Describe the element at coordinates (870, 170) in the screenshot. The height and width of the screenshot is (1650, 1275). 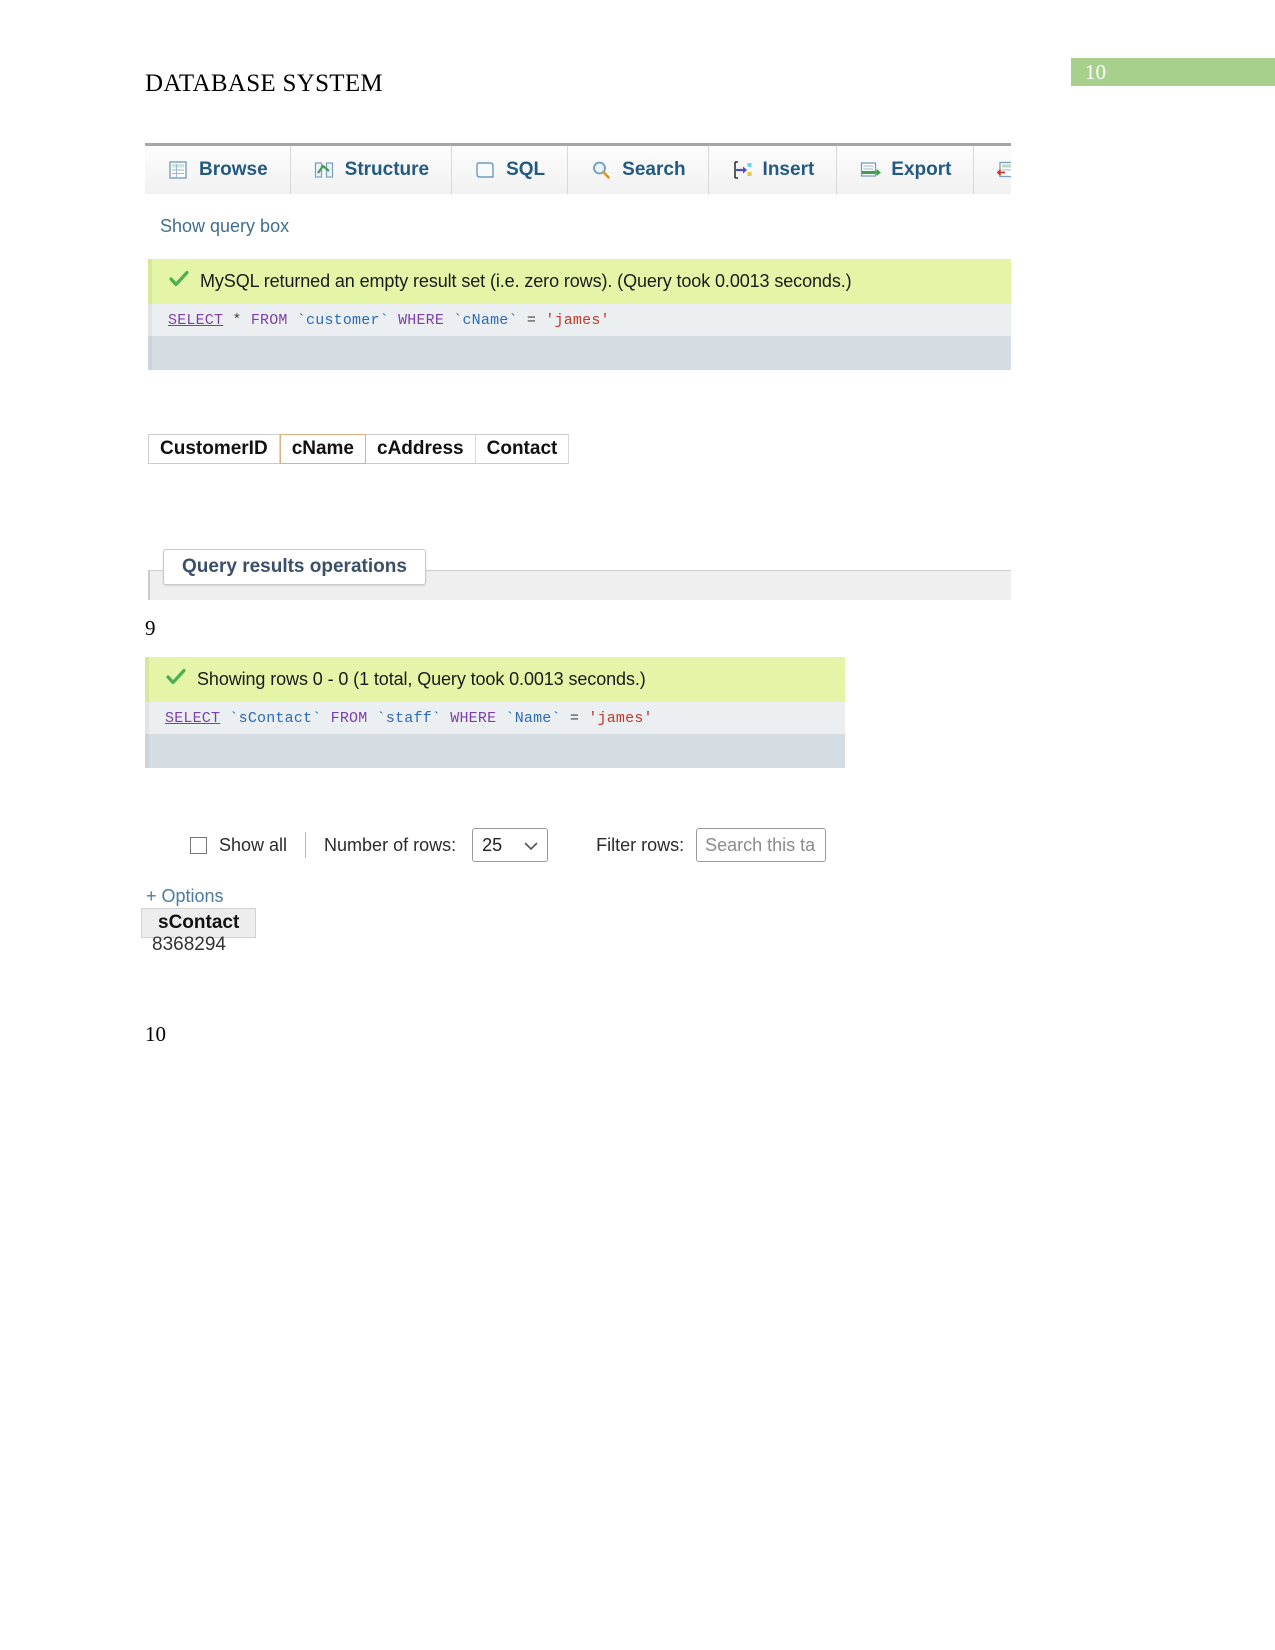
I see `export-icon` at that location.